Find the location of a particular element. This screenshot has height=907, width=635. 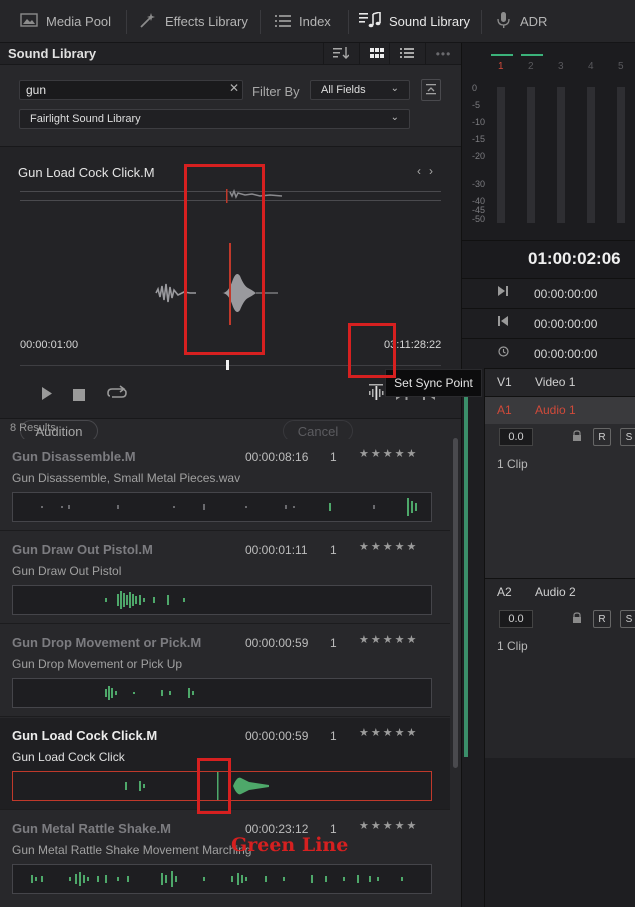

loop-button is located at coordinates (117, 394).